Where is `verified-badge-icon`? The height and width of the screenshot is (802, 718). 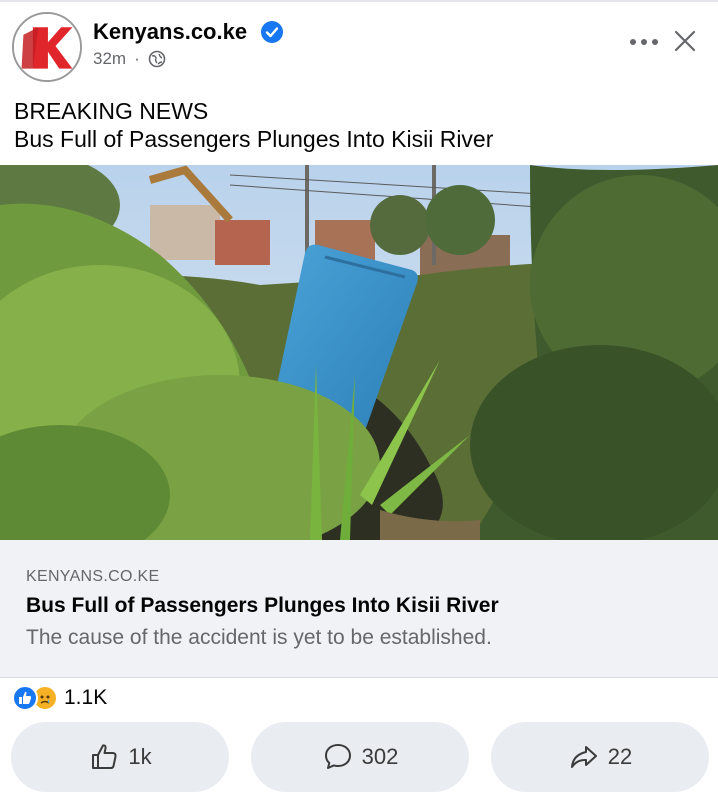
verified-badge-icon is located at coordinates (272, 32).